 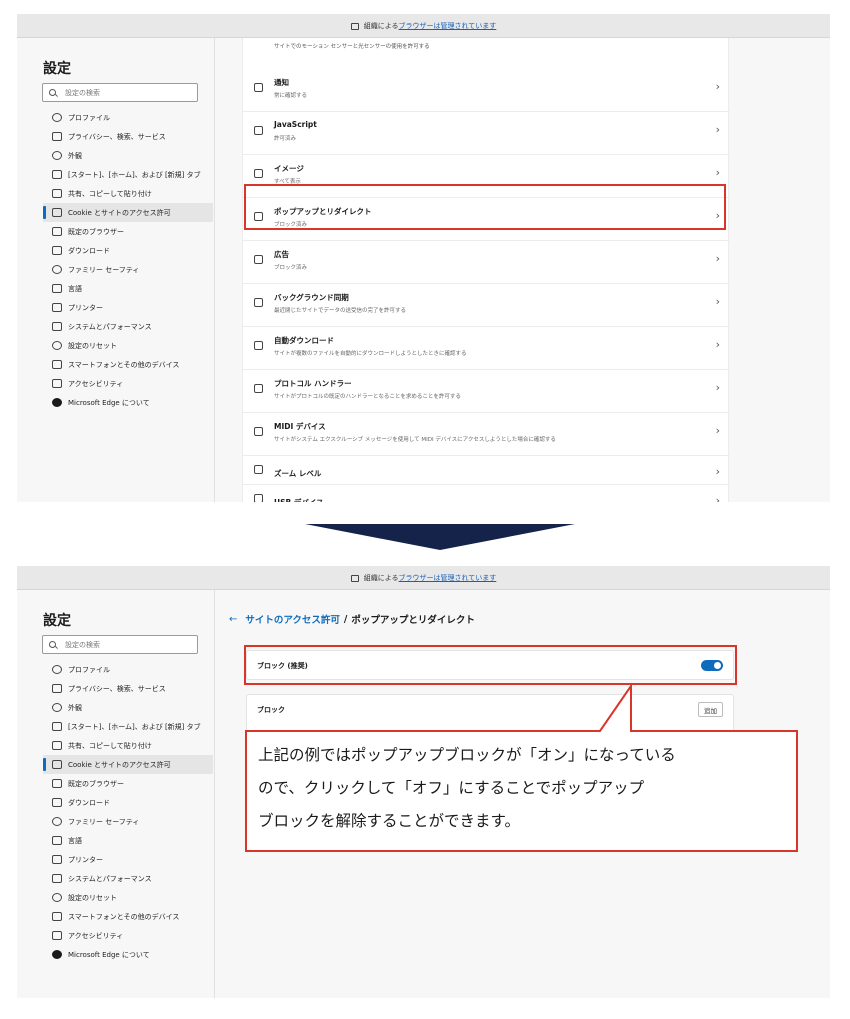 I want to click on search-icon, so click(x=52, y=92).